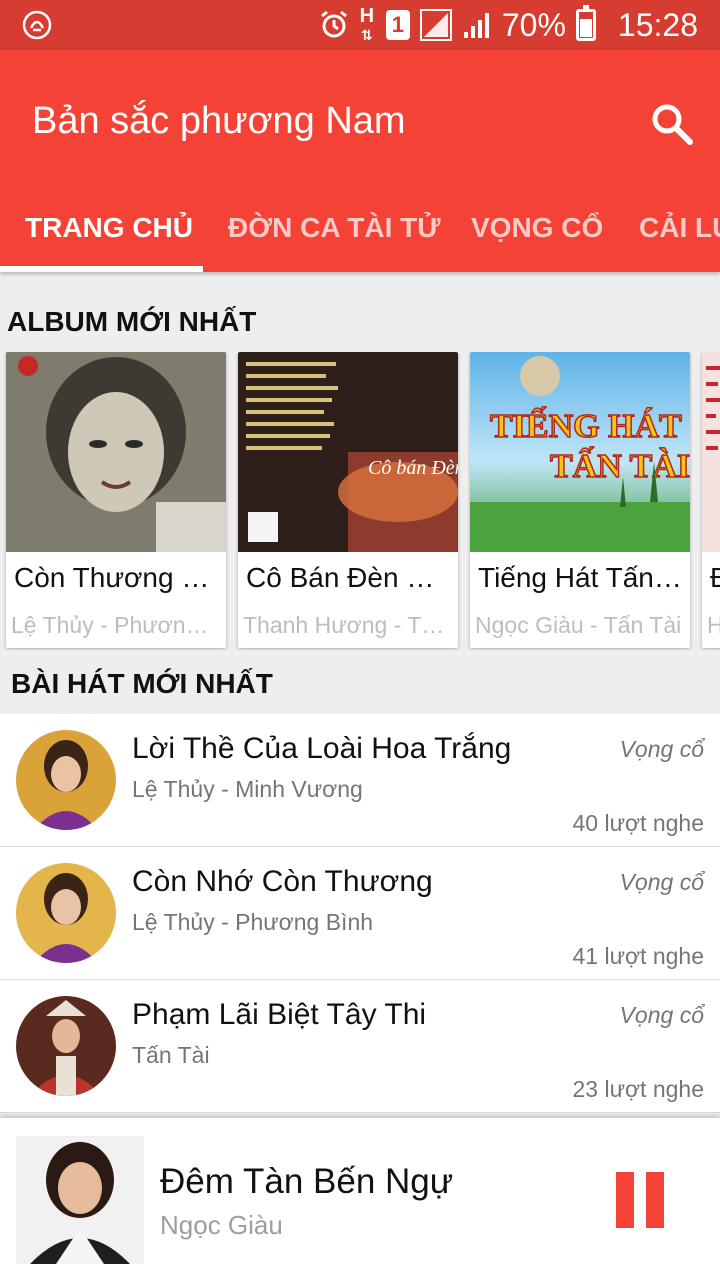  What do you see at coordinates (533, 24) in the screenshot?
I see `battery-percent: 70%` at bounding box center [533, 24].